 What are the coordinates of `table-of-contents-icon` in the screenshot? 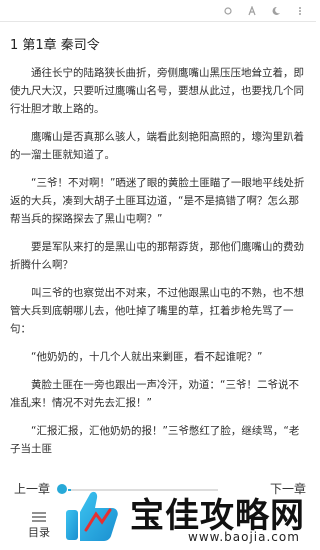 It's located at (39, 517).